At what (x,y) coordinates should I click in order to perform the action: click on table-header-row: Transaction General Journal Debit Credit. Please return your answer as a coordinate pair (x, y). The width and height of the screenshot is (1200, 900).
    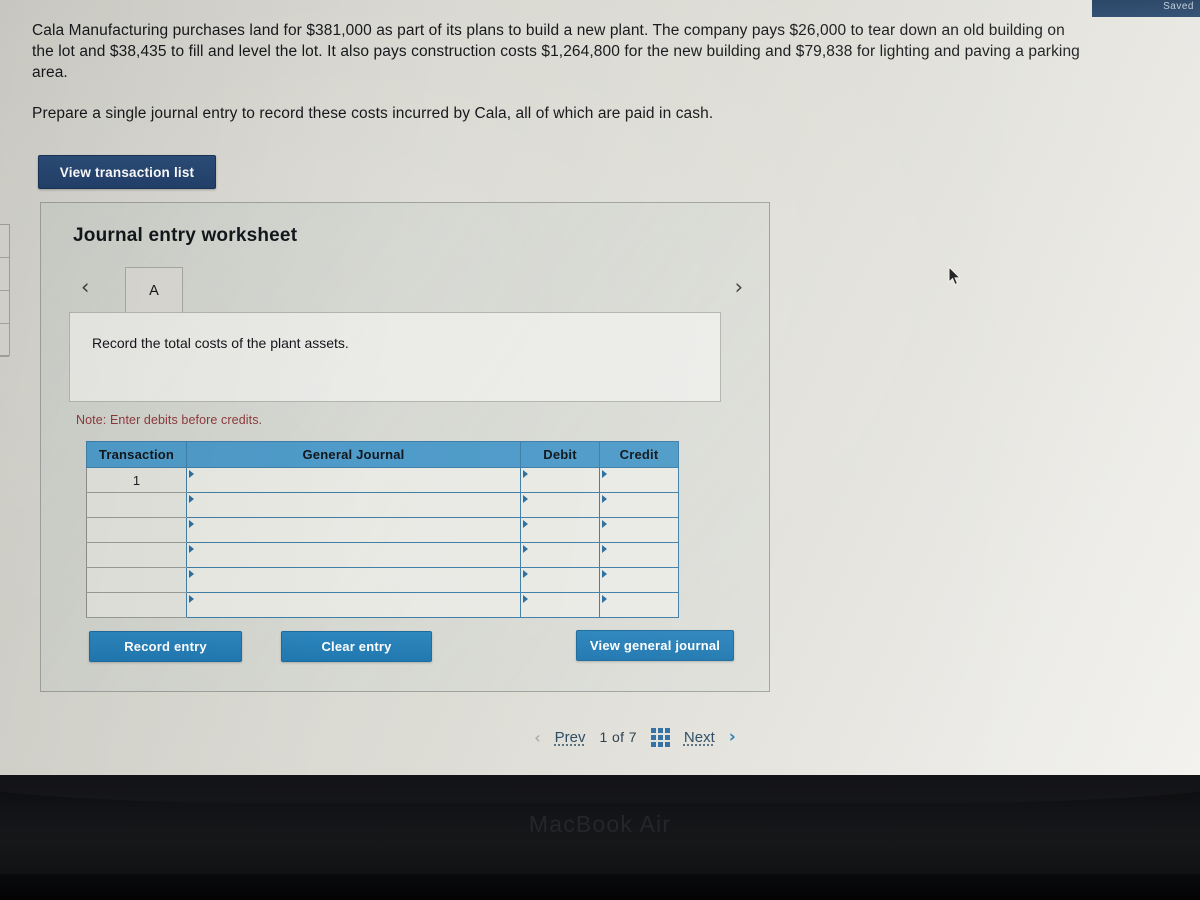
    Looking at the image, I should click on (382, 454).